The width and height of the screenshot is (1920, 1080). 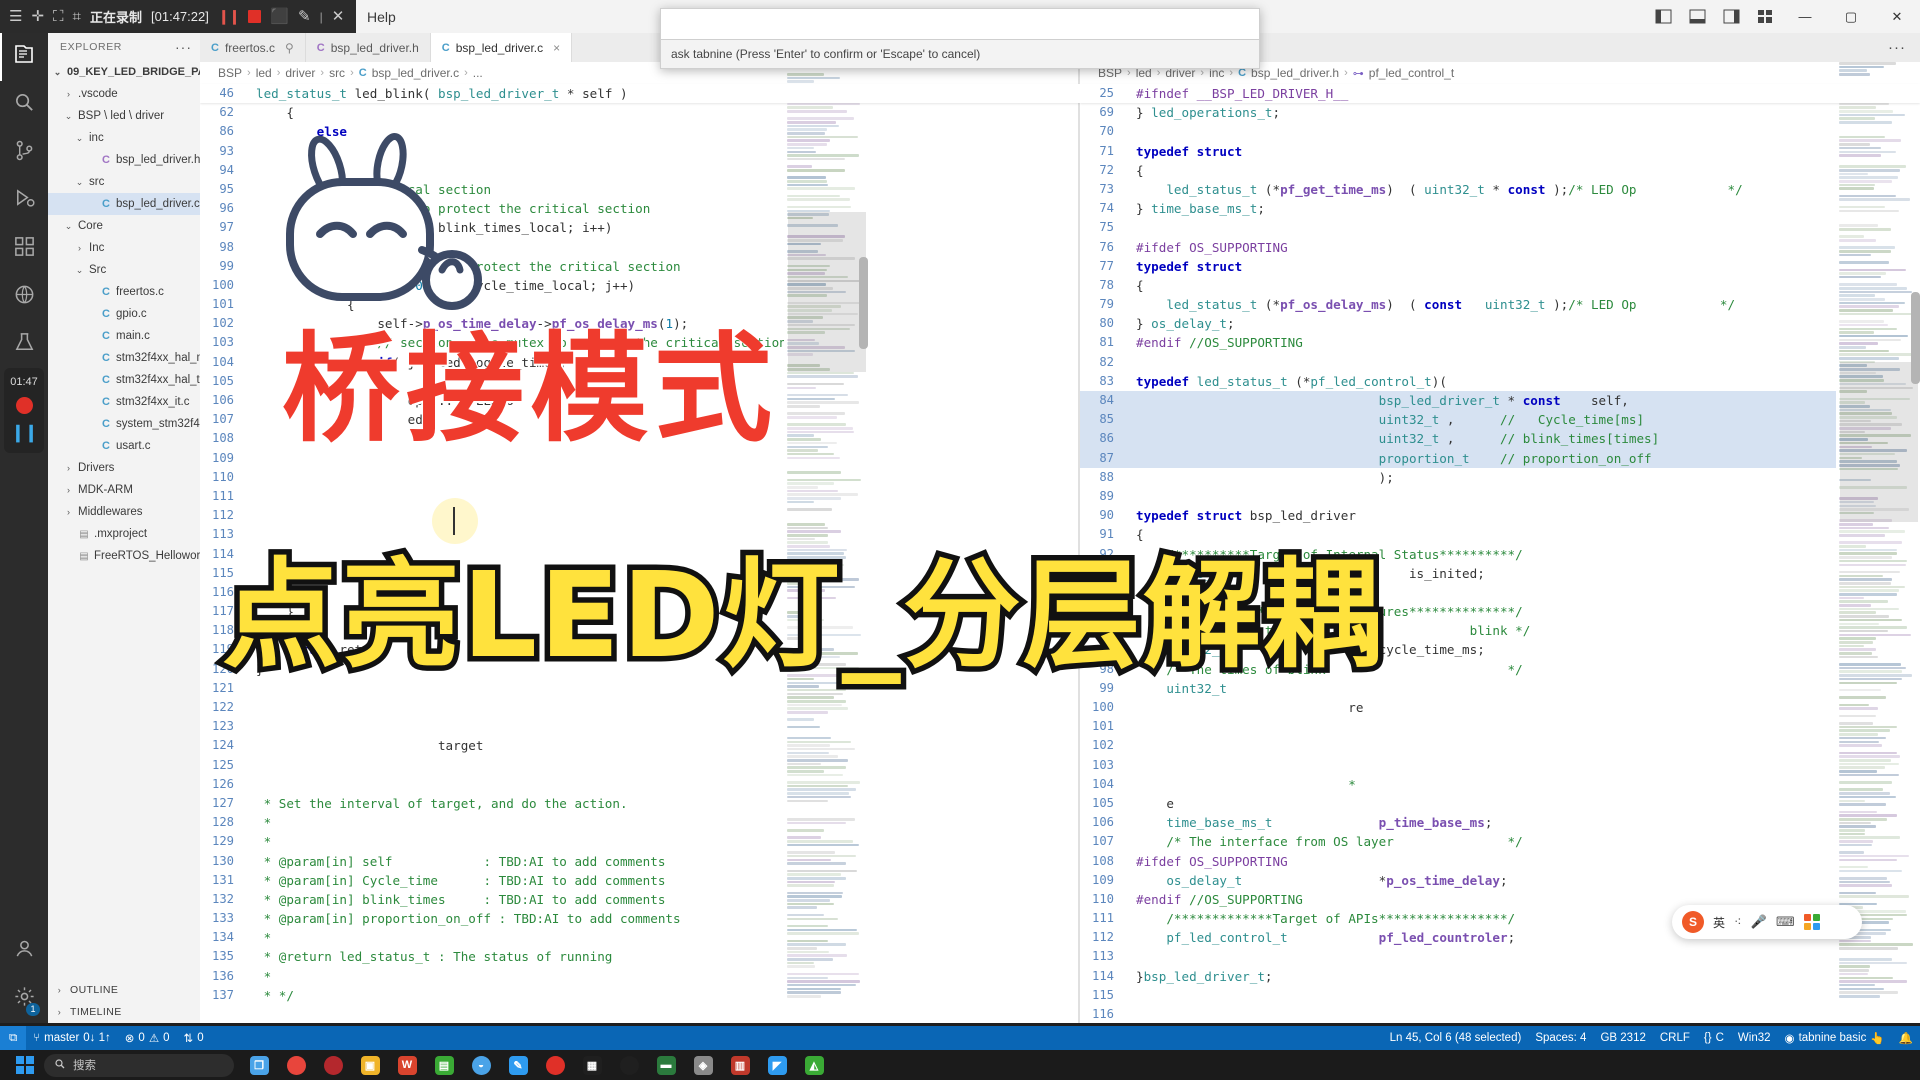 What do you see at coordinates (1456, 1038) in the screenshot?
I see `status-cursor-position: Ln 45, Col 6 (48 selected)` at bounding box center [1456, 1038].